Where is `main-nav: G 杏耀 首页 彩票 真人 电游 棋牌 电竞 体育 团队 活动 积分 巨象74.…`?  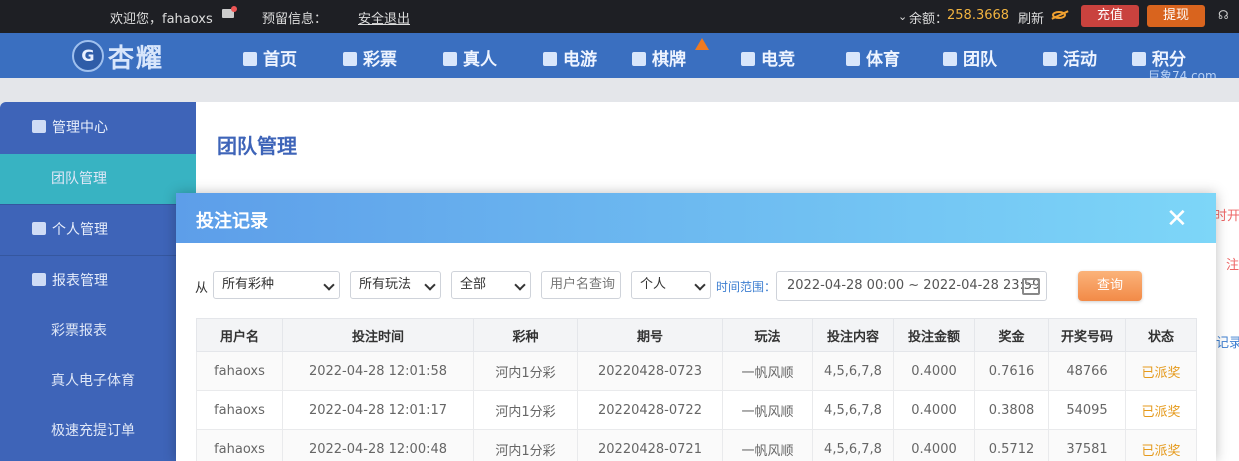
main-nav: G 杏耀 首页 彩票 真人 电游 棋牌 电竞 体育 团队 活动 积分 巨象74.… is located at coordinates (619, 58).